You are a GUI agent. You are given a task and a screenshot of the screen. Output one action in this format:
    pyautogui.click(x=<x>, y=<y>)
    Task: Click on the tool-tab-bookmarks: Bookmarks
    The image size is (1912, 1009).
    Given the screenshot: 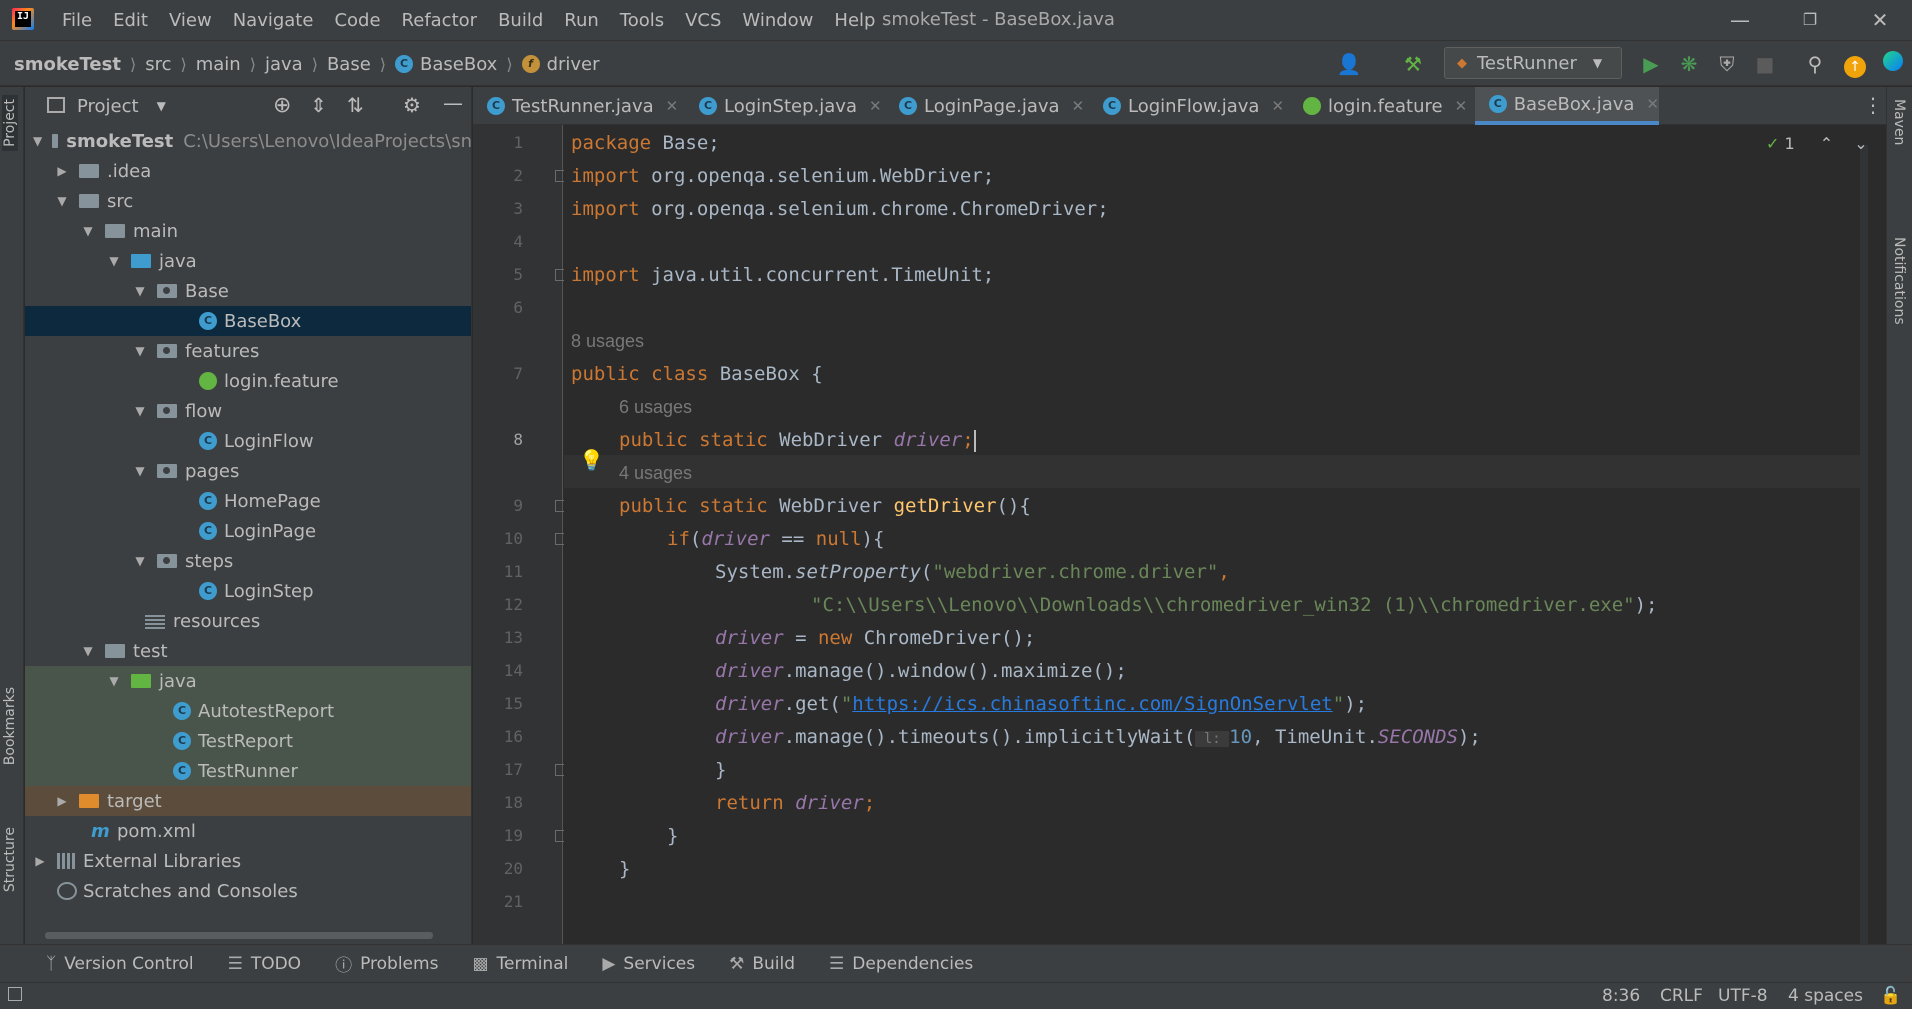 What is the action you would take?
    pyautogui.click(x=10, y=726)
    